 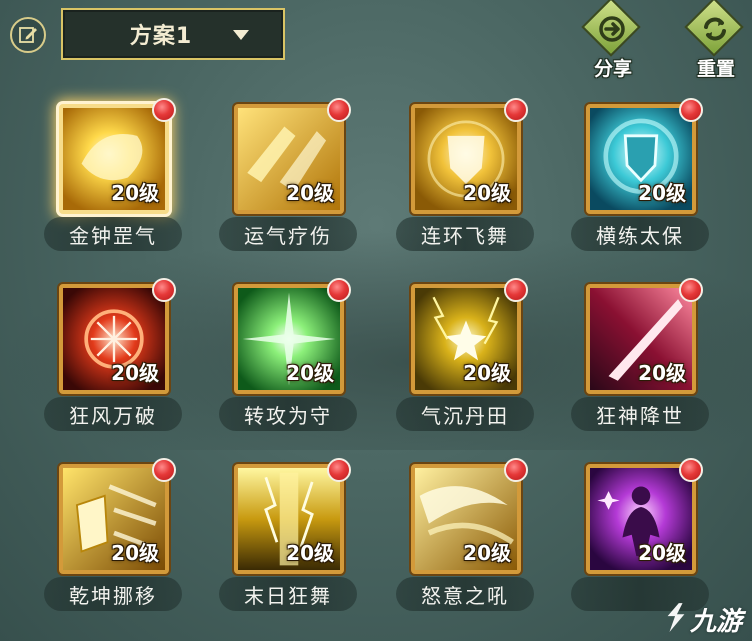 What do you see at coordinates (612, 69) in the screenshot?
I see `share-label: 分享` at bounding box center [612, 69].